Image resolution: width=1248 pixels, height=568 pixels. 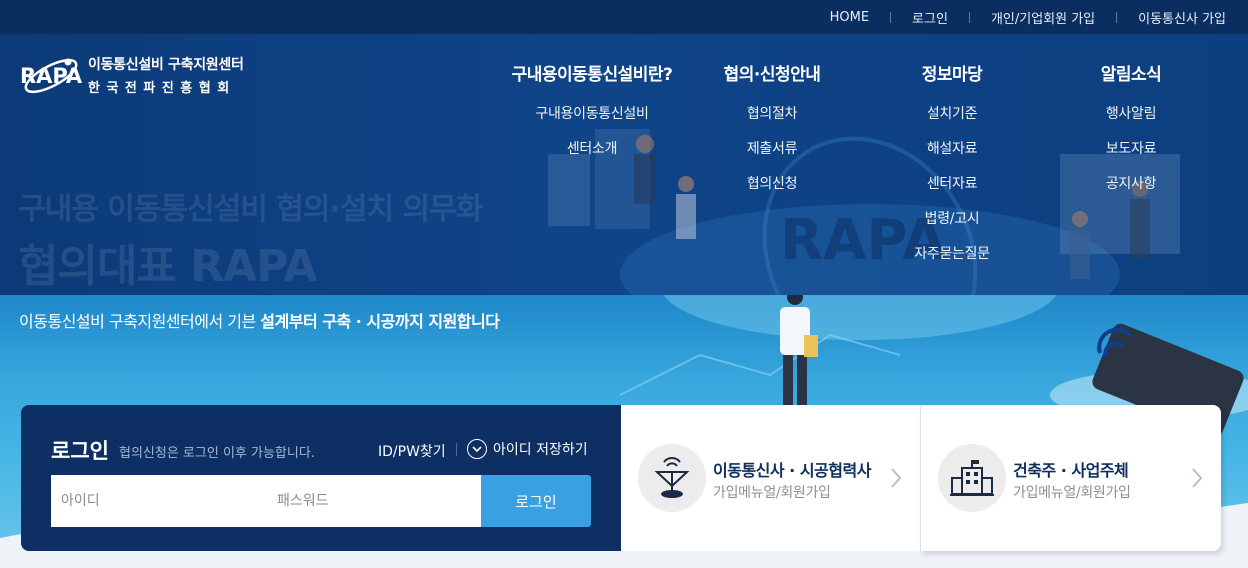 I want to click on gnb-menu-news: 알림소식 행사알림 보도자료 공지사항, so click(x=1131, y=134).